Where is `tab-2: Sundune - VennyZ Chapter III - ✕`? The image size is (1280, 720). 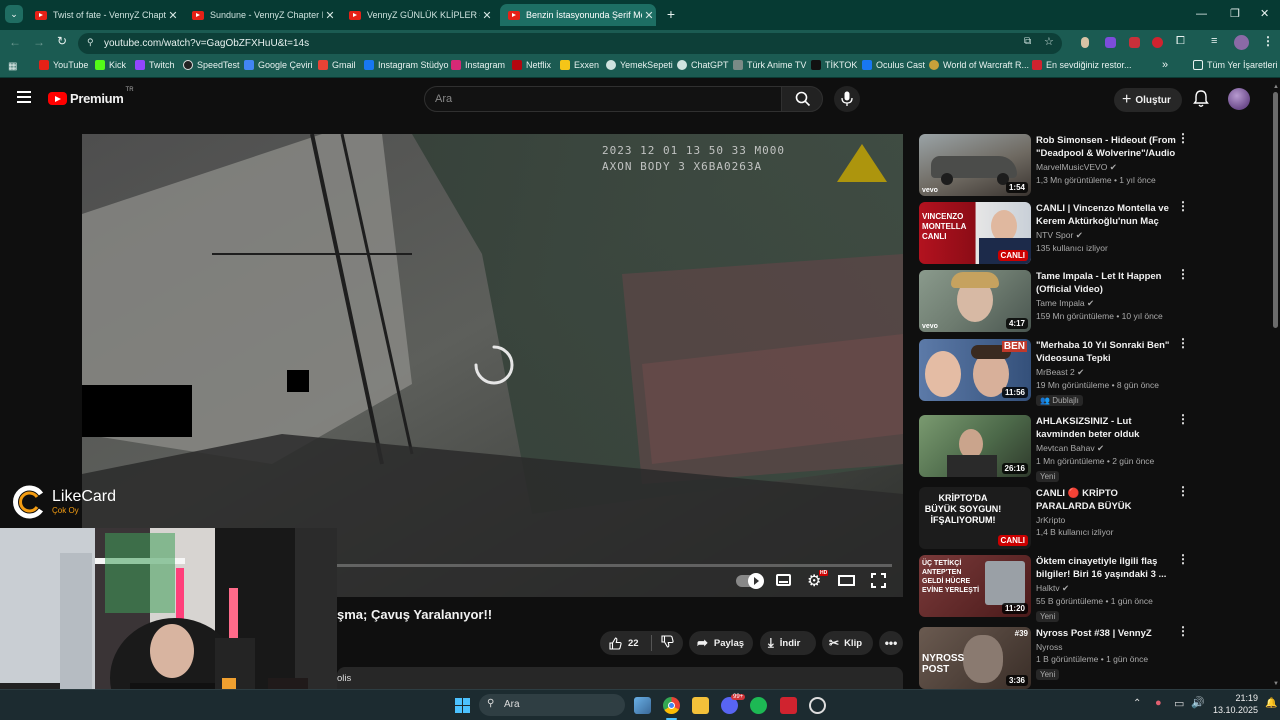
tab-2: Sundune - VennyZ Chapter III - ✕ is located at coordinates (260, 15).